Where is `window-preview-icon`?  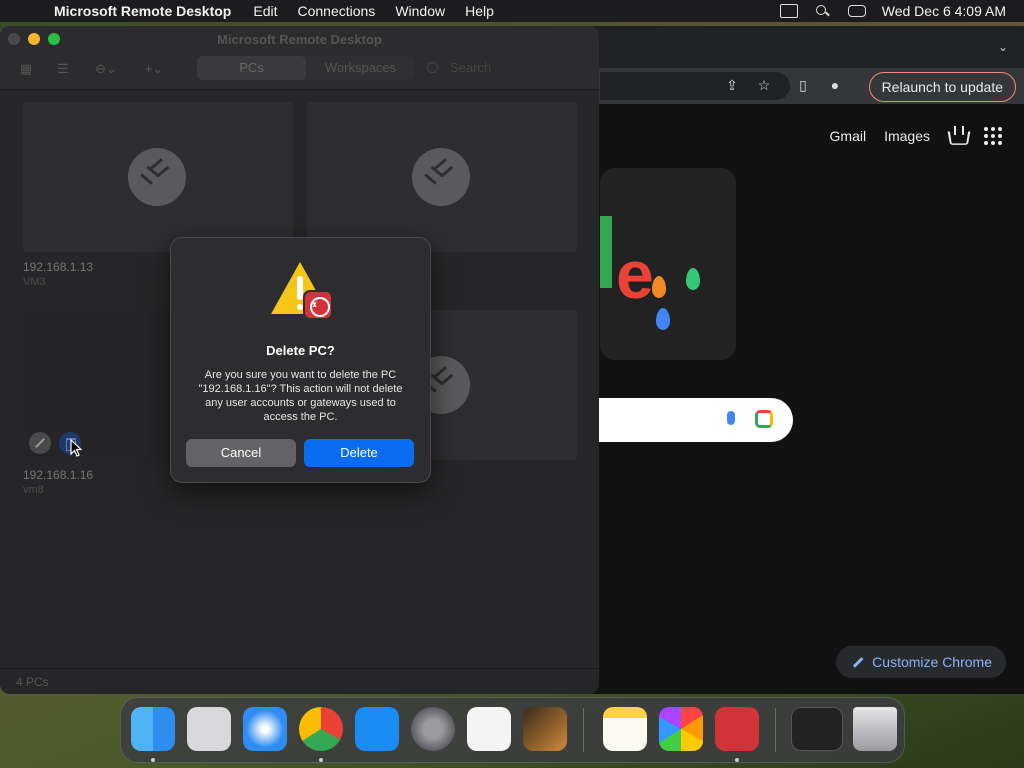
window-preview-icon is located at coordinates (817, 729).